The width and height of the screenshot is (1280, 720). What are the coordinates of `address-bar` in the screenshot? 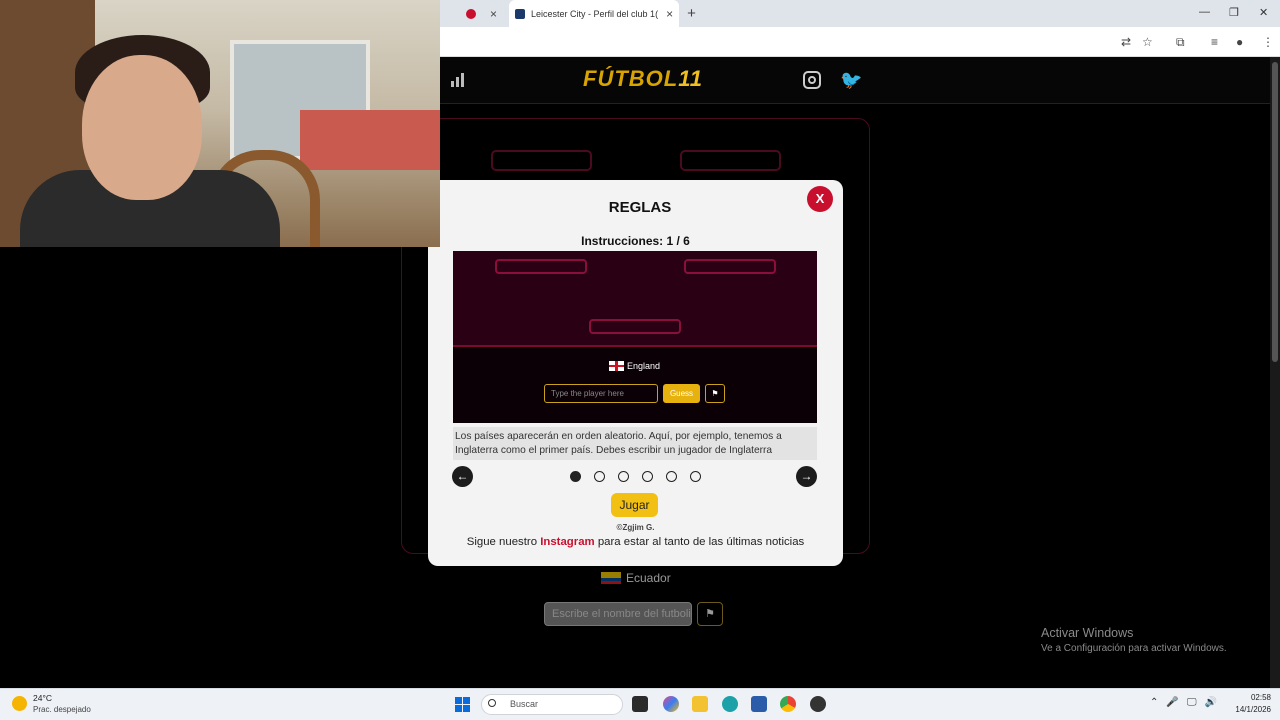 It's located at (860, 42).